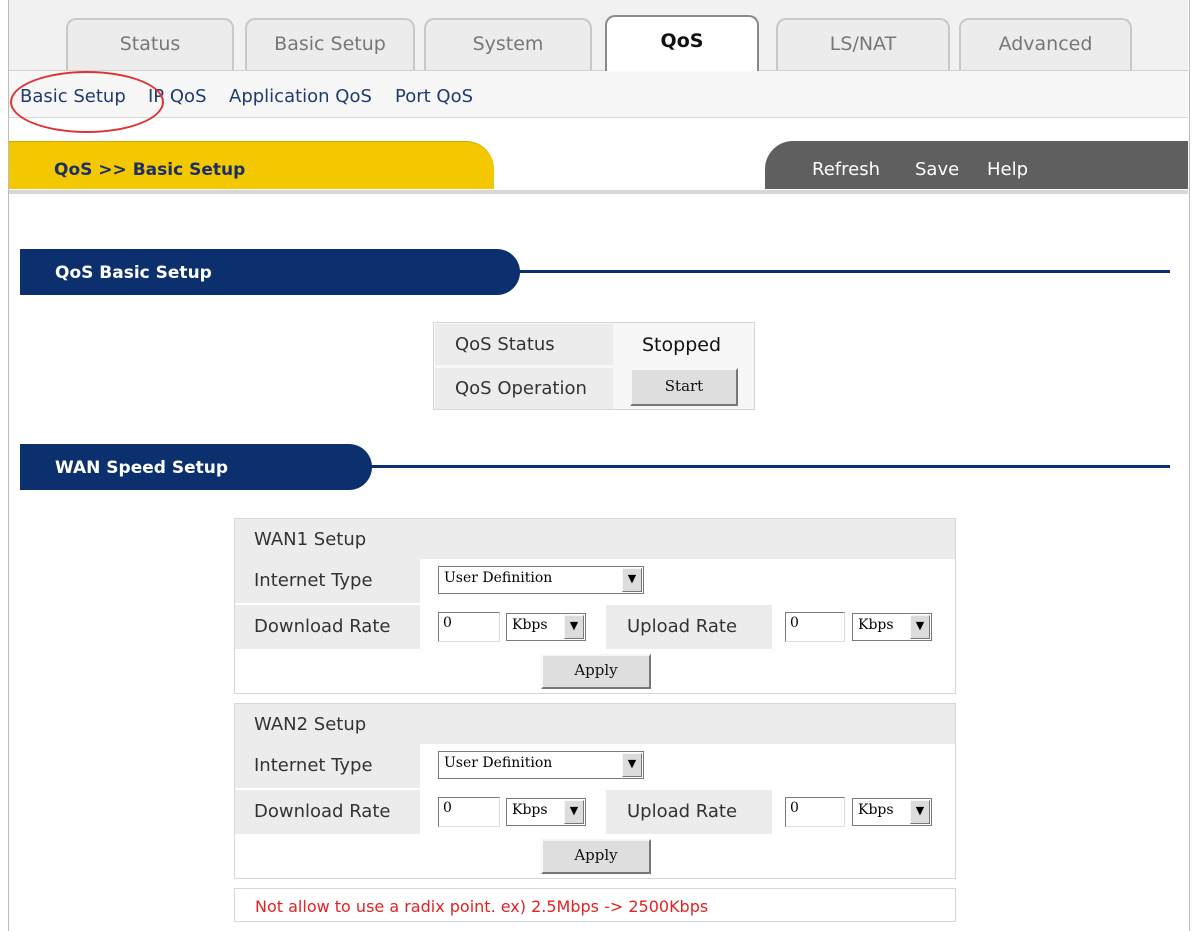  What do you see at coordinates (684, 387) in the screenshot?
I see `start-button: Start` at bounding box center [684, 387].